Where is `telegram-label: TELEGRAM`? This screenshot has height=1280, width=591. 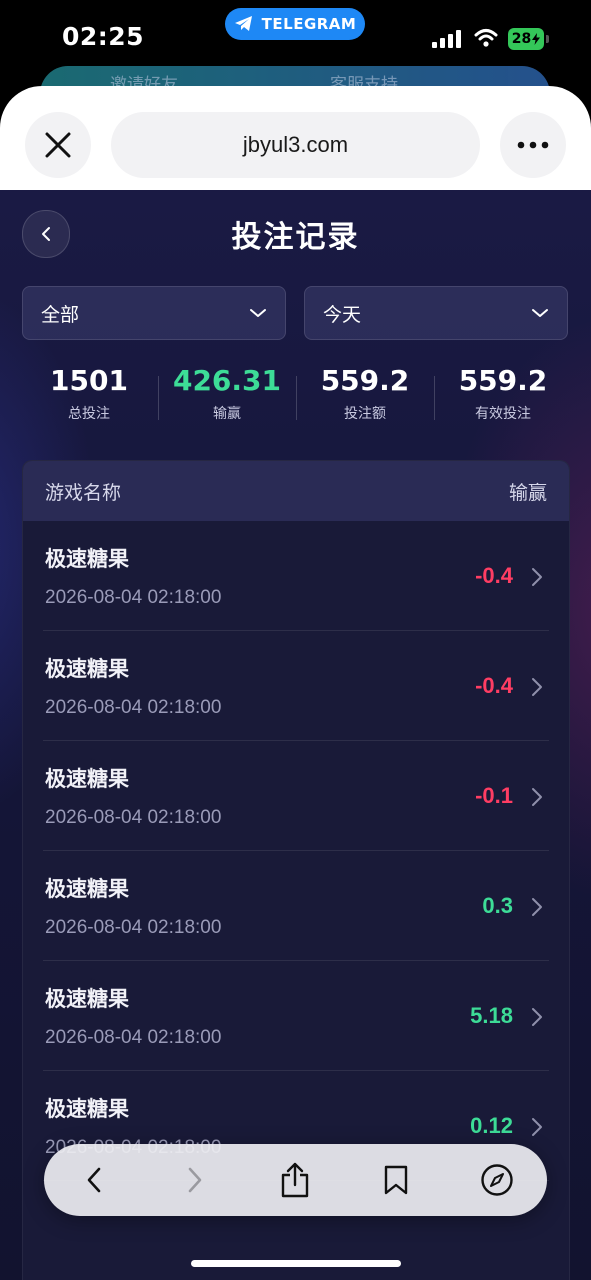 telegram-label: TELEGRAM is located at coordinates (309, 24).